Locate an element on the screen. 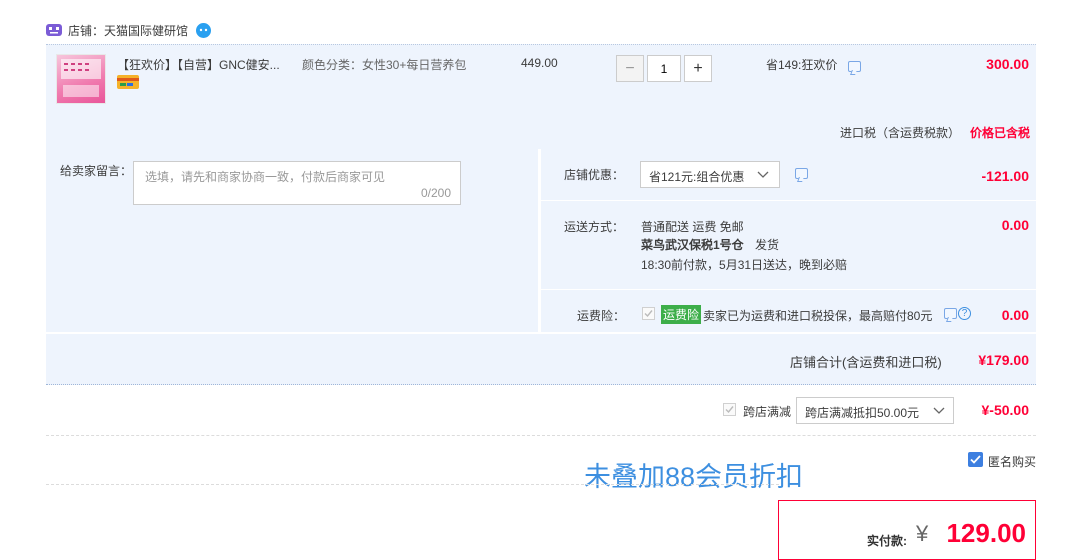 The image size is (1072, 560). cross-store-value: ¥-50.00 is located at coordinates (1005, 410).